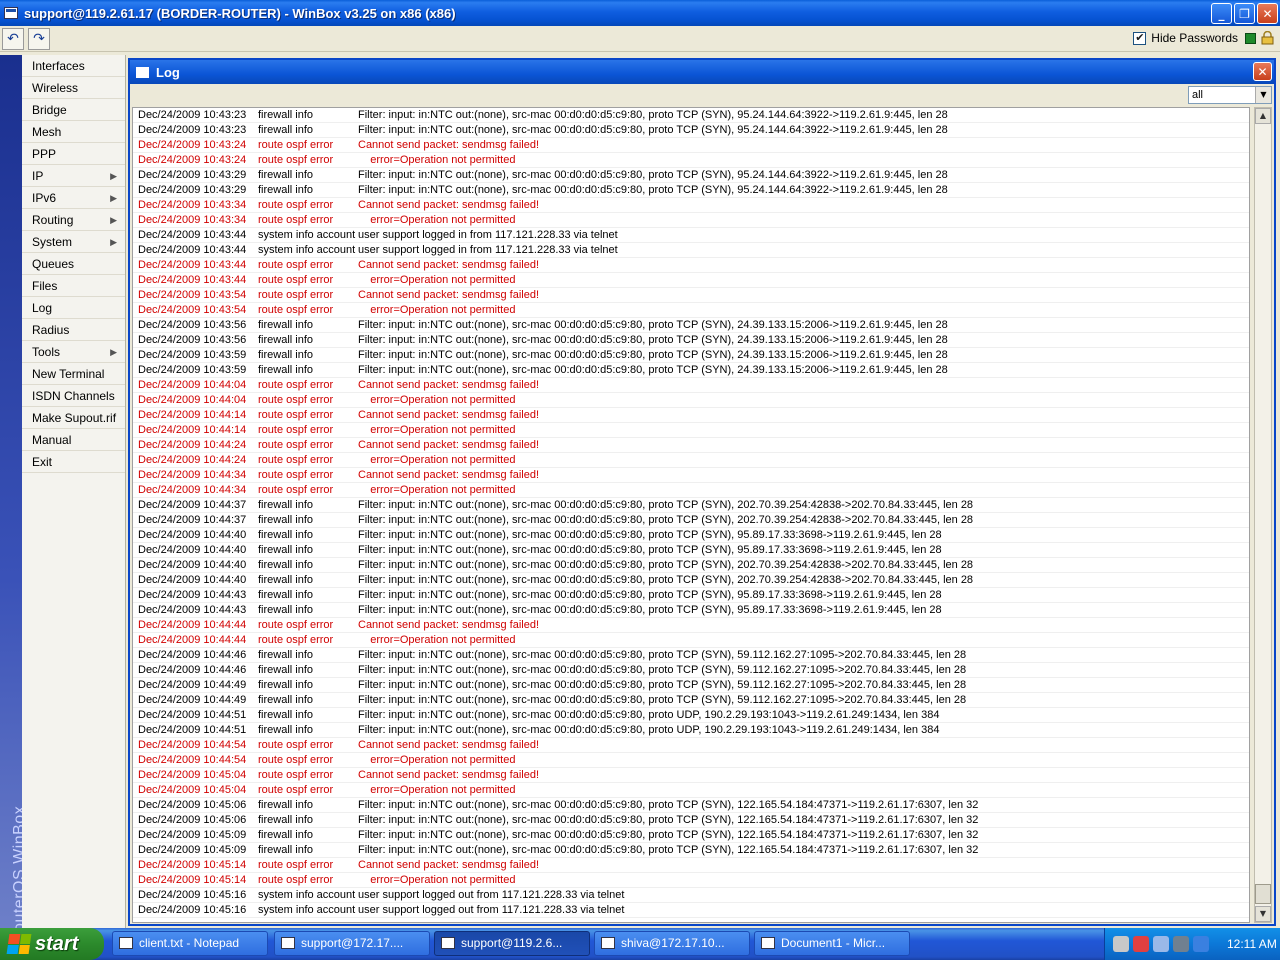  What do you see at coordinates (73, 176) in the screenshot?
I see `sidebar-item-ip: IP ▶` at bounding box center [73, 176].